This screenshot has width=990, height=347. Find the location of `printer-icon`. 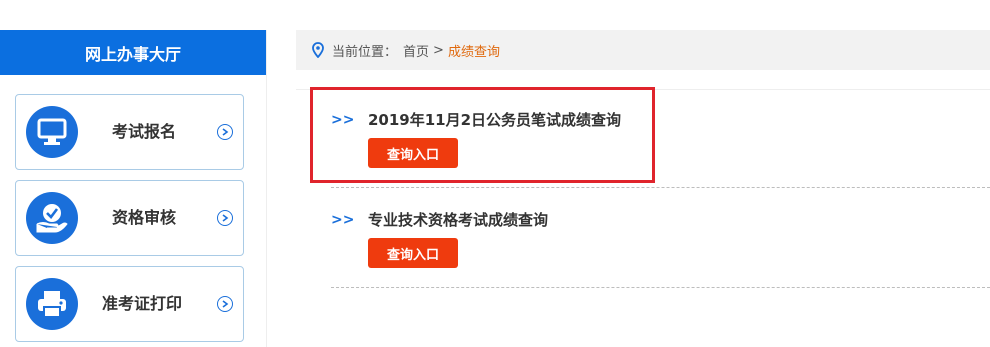

printer-icon is located at coordinates (52, 304).